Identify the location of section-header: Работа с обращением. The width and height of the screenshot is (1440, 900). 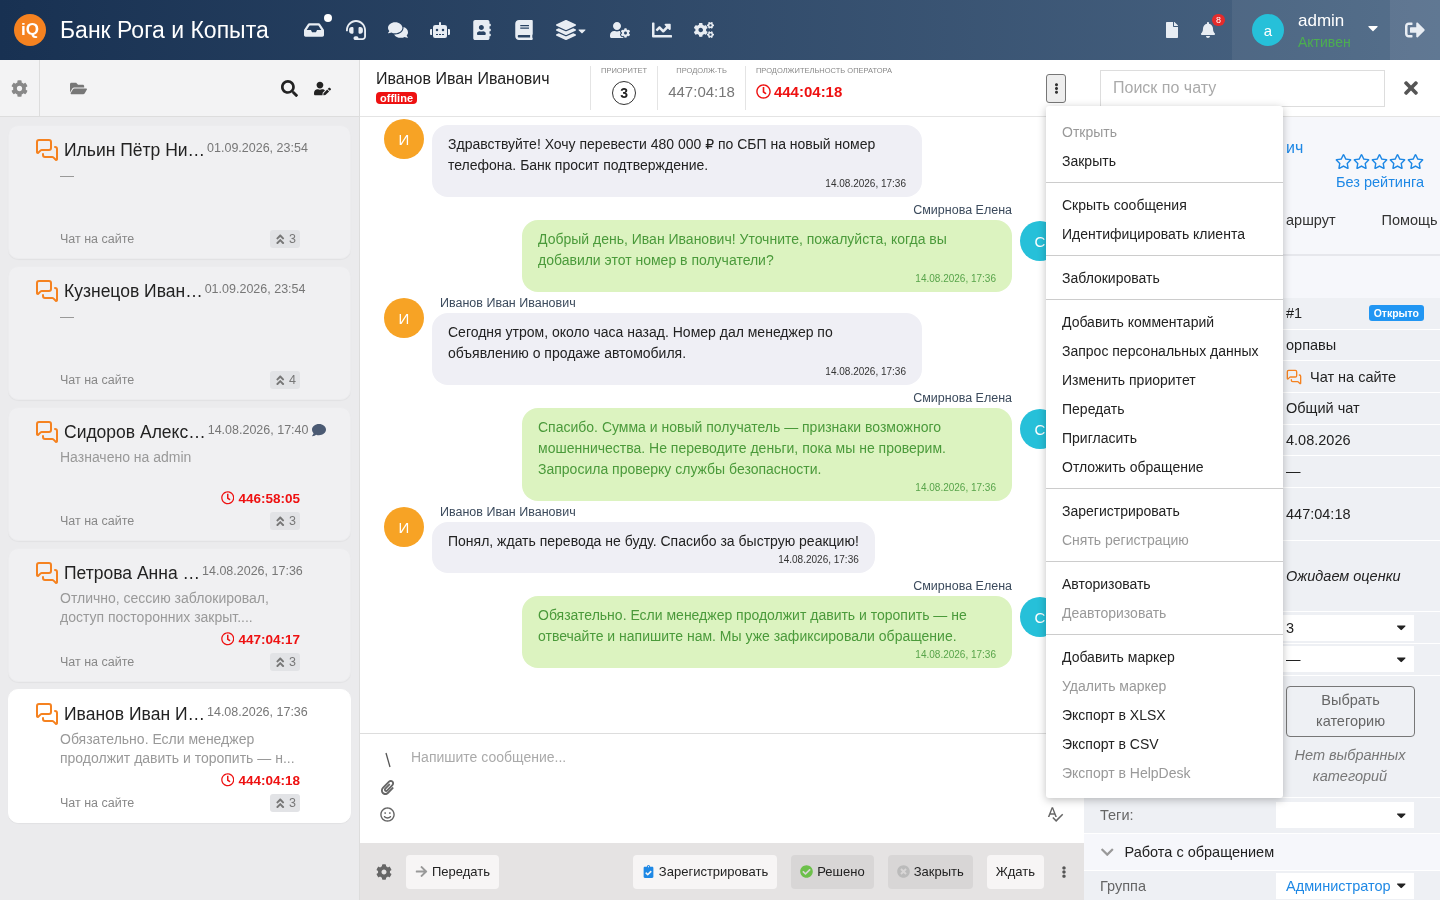
(1262, 851).